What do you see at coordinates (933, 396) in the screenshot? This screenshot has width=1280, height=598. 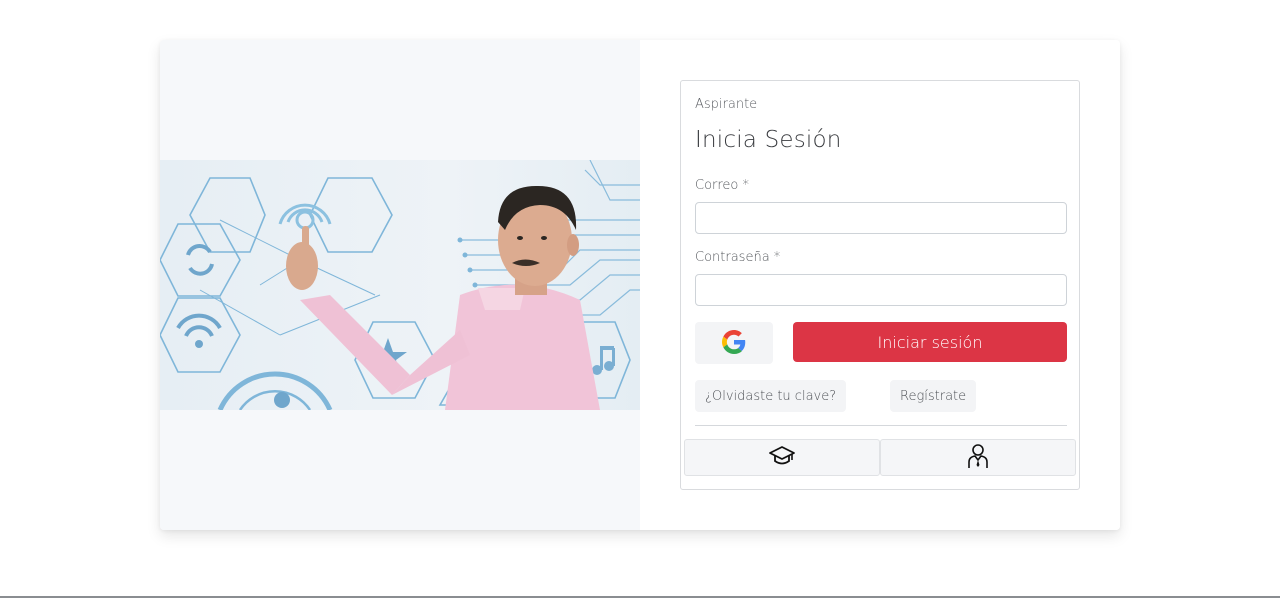 I see `register-link: Regístrate` at bounding box center [933, 396].